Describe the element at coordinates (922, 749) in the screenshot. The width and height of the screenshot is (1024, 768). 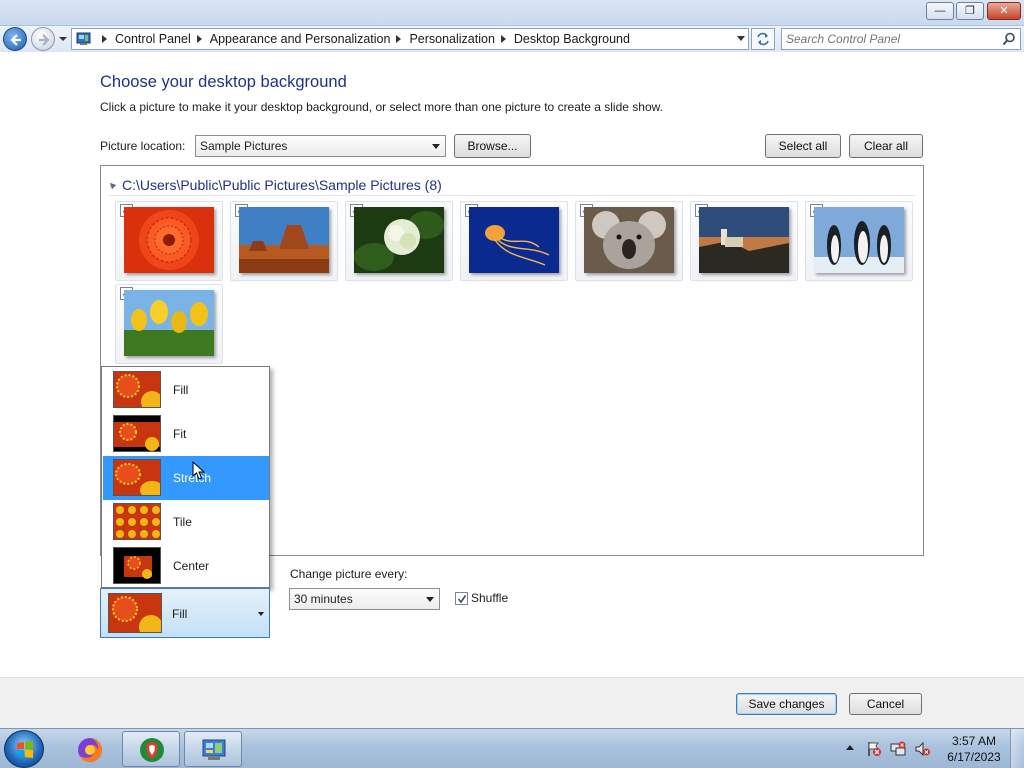
I see `volume-muted-icon` at that location.